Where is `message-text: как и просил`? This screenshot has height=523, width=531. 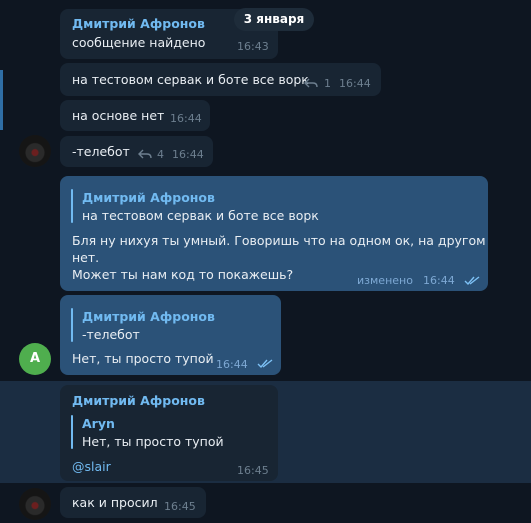 message-text: как и просил is located at coordinates (115, 502).